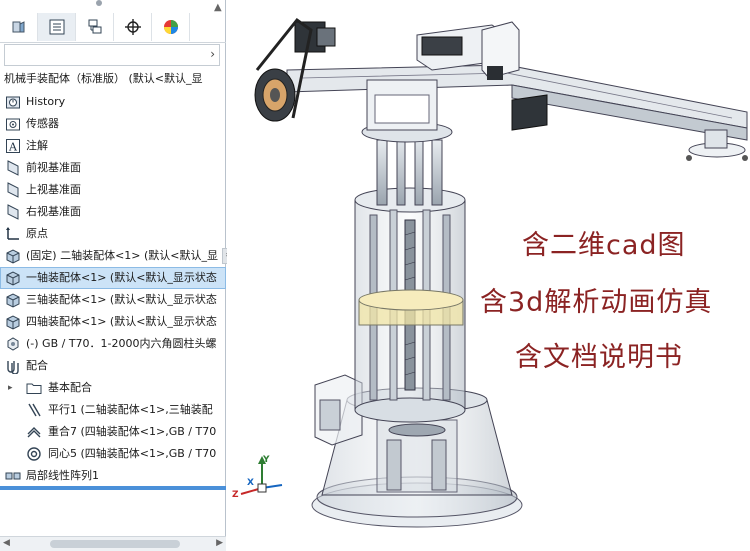  What do you see at coordinates (10, 388) in the screenshot?
I see `expand-arrow-icon: ▸` at bounding box center [10, 388].